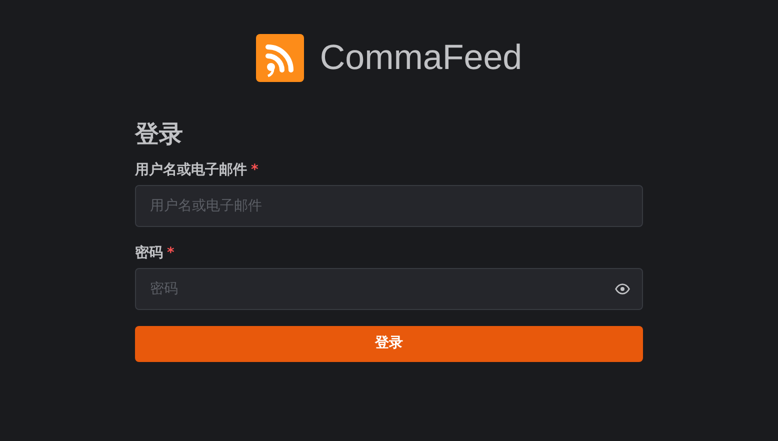  Describe the element at coordinates (280, 58) in the screenshot. I see `logo-icon` at that location.